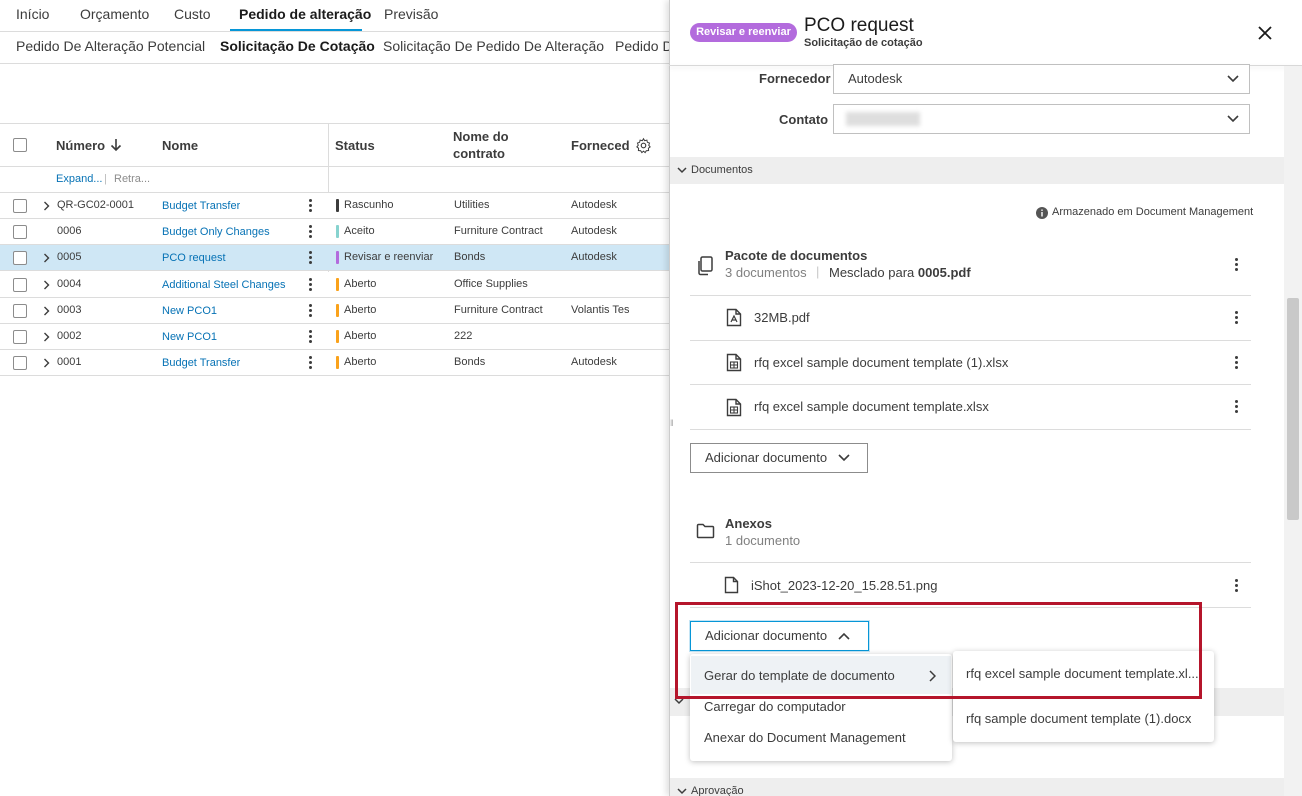 The height and width of the screenshot is (796, 1302). What do you see at coordinates (493, 46) in the screenshot?
I see `subtab-cor: Solicitação De Pedido De Alteração` at bounding box center [493, 46].